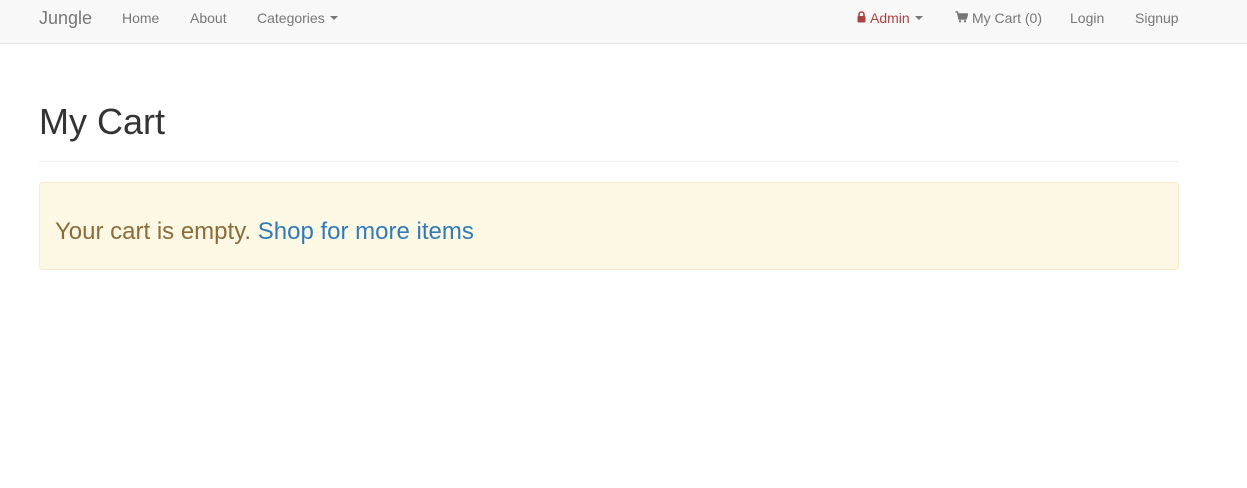 This screenshot has height=488, width=1247. What do you see at coordinates (208, 18) in the screenshot?
I see `nav-about: About` at bounding box center [208, 18].